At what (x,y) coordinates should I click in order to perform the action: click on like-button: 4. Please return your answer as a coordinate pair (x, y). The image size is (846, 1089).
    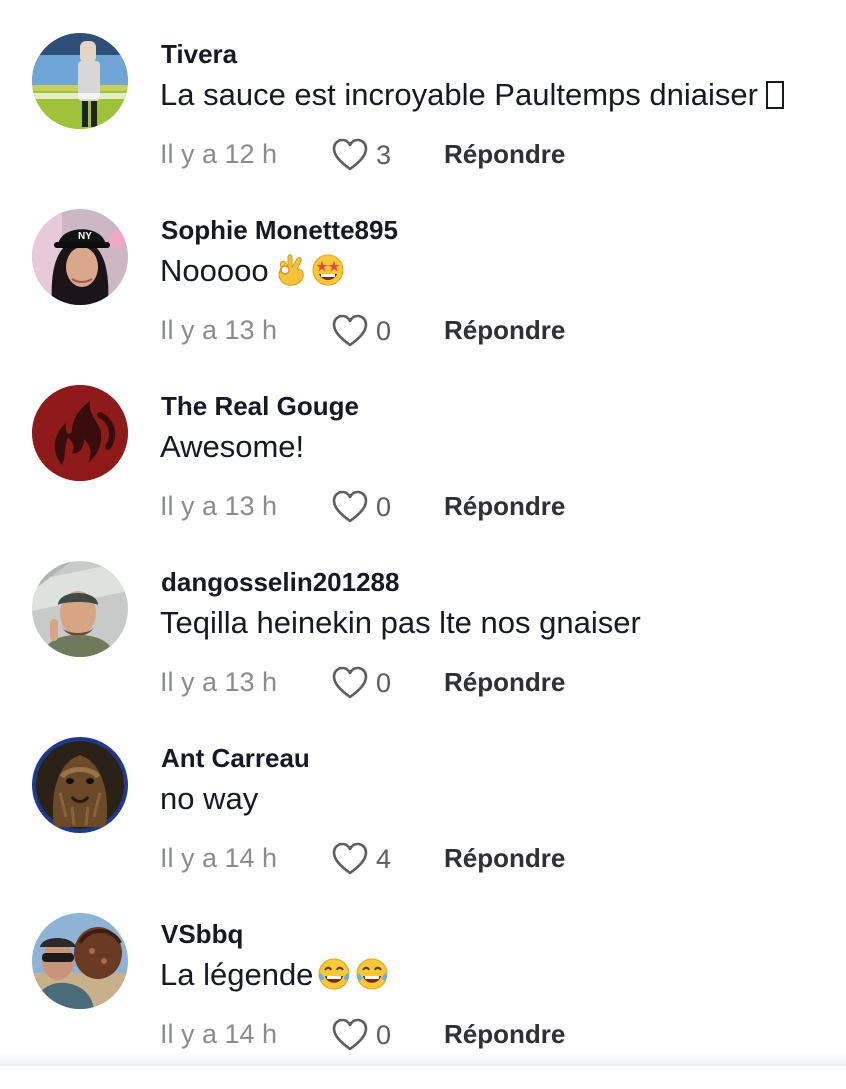
    Looking at the image, I should click on (361, 859).